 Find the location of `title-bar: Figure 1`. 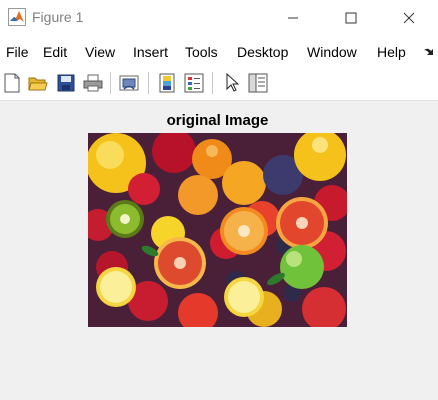

title-bar: Figure 1 is located at coordinates (219, 18).